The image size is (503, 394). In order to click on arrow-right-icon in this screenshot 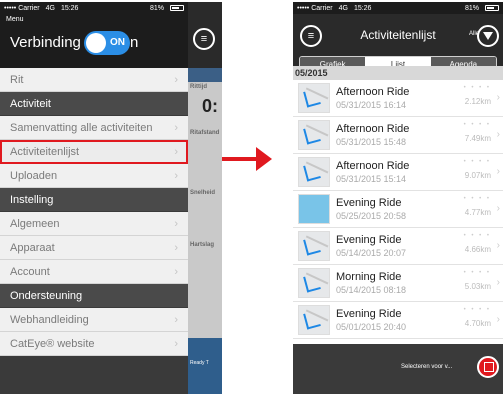, I will do `click(264, 159)`.